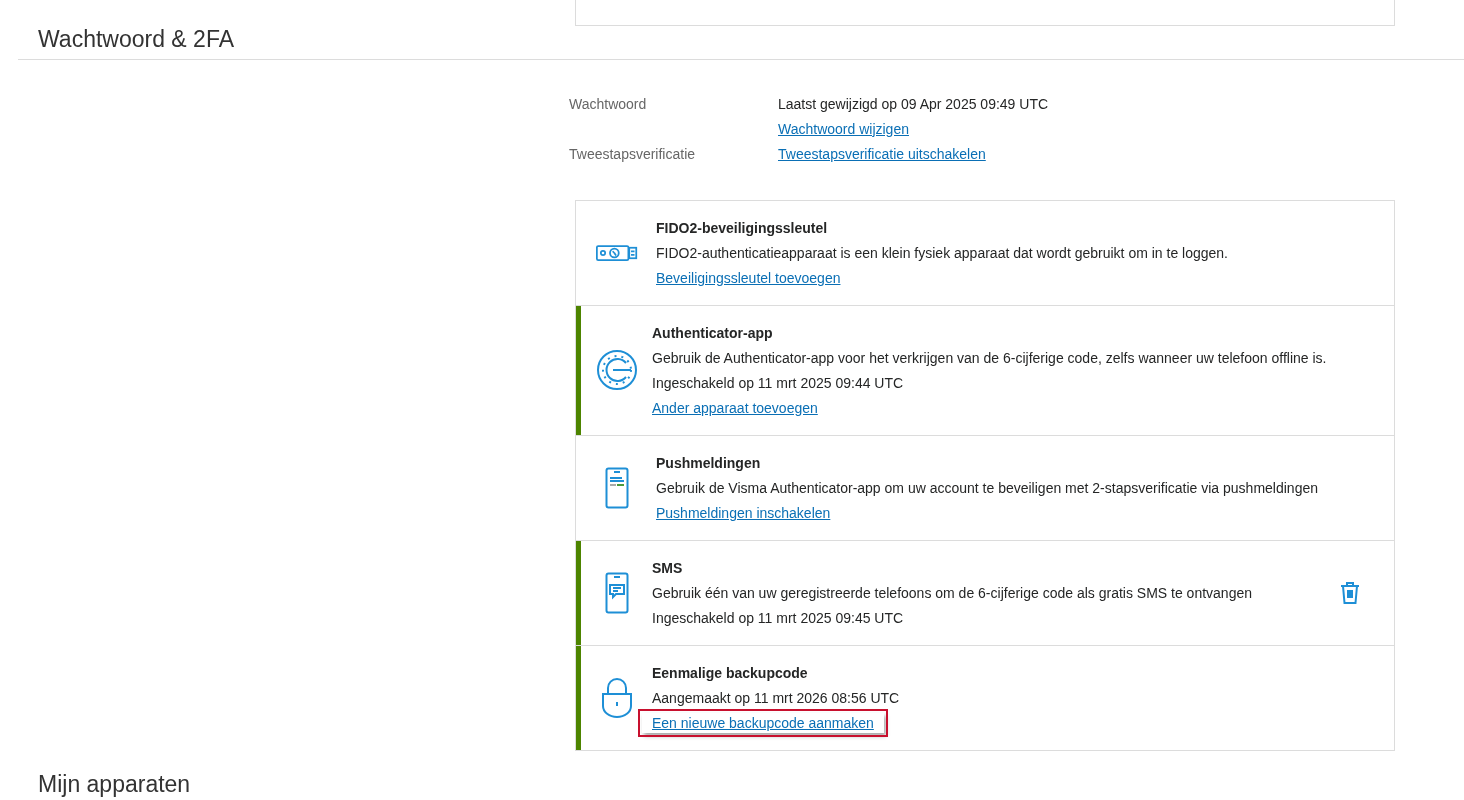 The height and width of the screenshot is (800, 1464). Describe the element at coordinates (913, 104) in the screenshot. I see `field-value: Laatst gewijzigd op 09 Apr 2025 09:49 UTC` at that location.